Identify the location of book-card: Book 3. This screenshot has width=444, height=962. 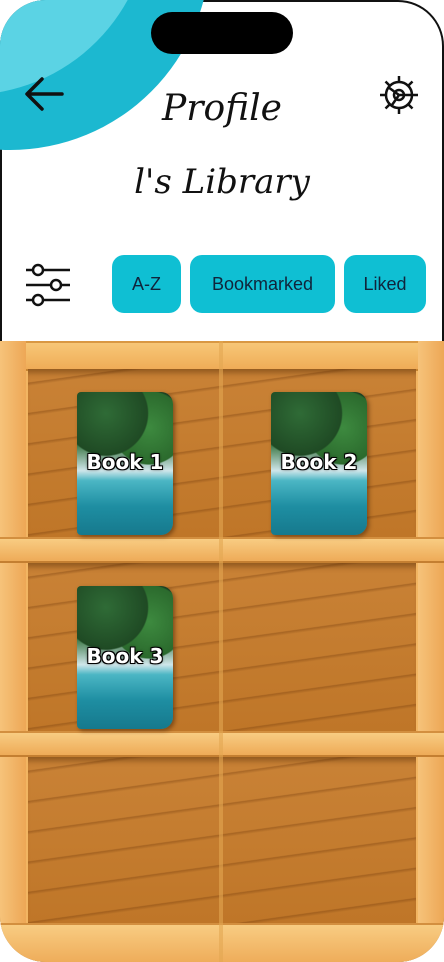
(125, 657).